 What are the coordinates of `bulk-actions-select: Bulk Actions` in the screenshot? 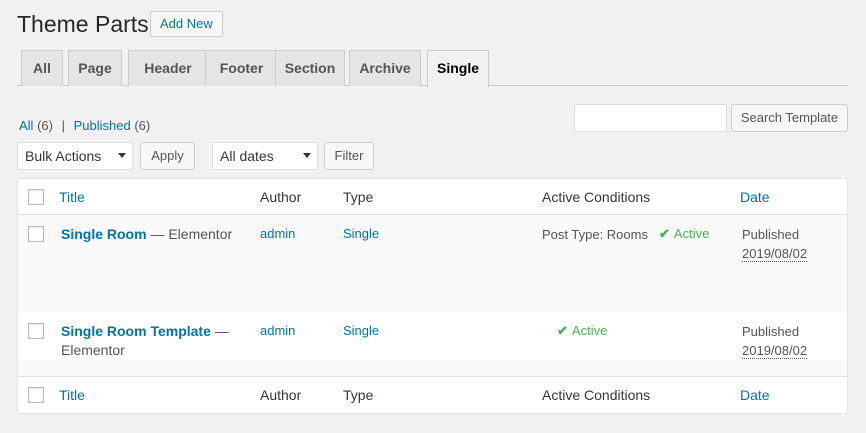 It's located at (75, 156).